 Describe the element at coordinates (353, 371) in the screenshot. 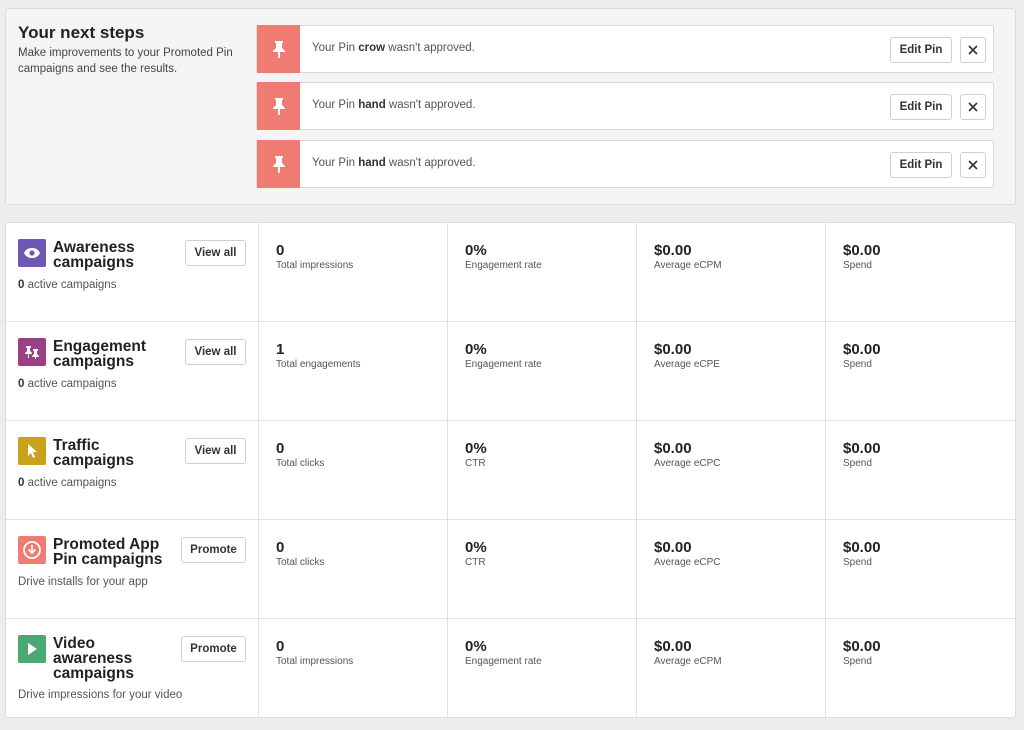

I see `metric-cell: 1 Total engagements` at that location.